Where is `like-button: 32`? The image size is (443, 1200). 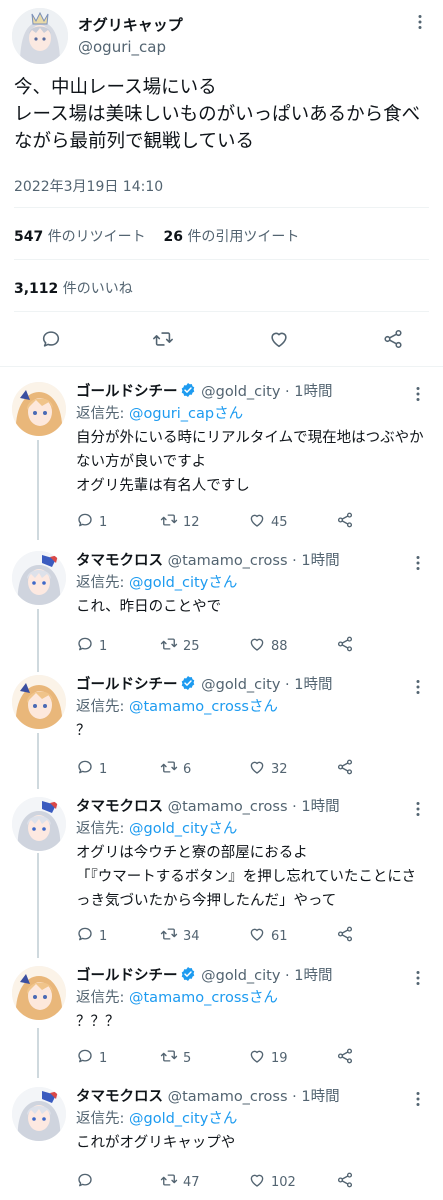
like-button: 32 is located at coordinates (268, 769).